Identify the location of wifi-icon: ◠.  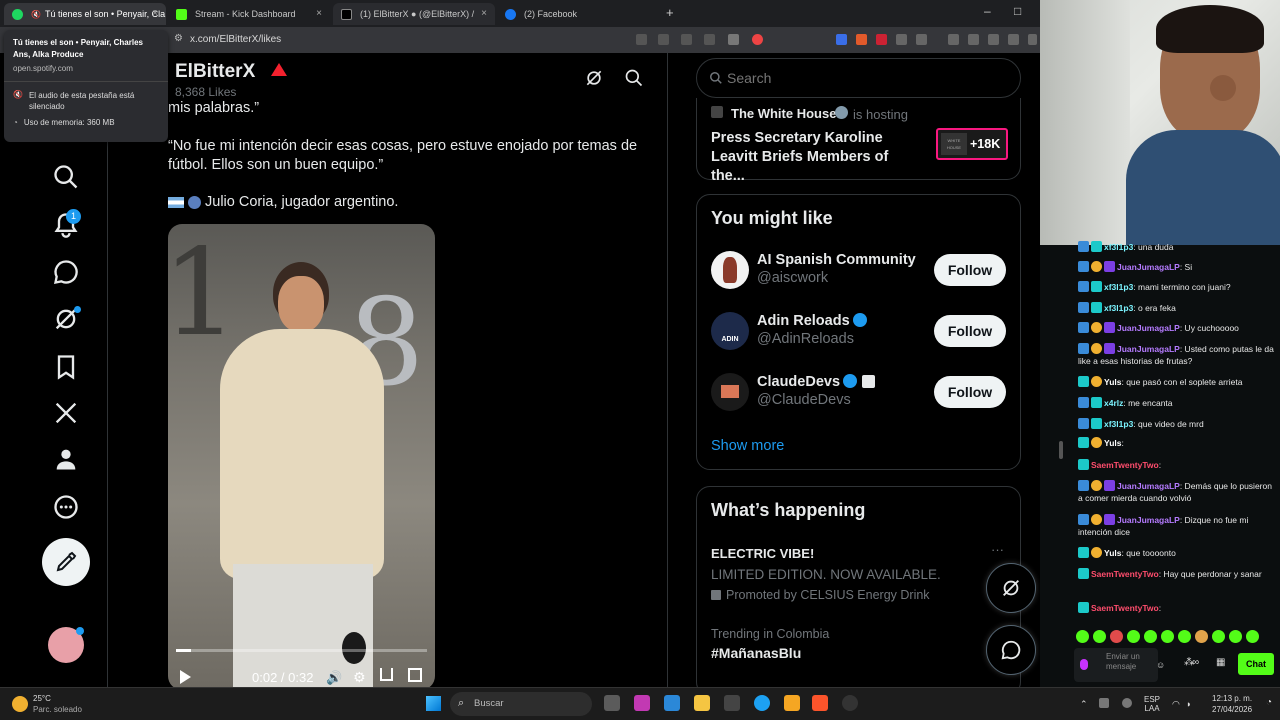
(1176, 704).